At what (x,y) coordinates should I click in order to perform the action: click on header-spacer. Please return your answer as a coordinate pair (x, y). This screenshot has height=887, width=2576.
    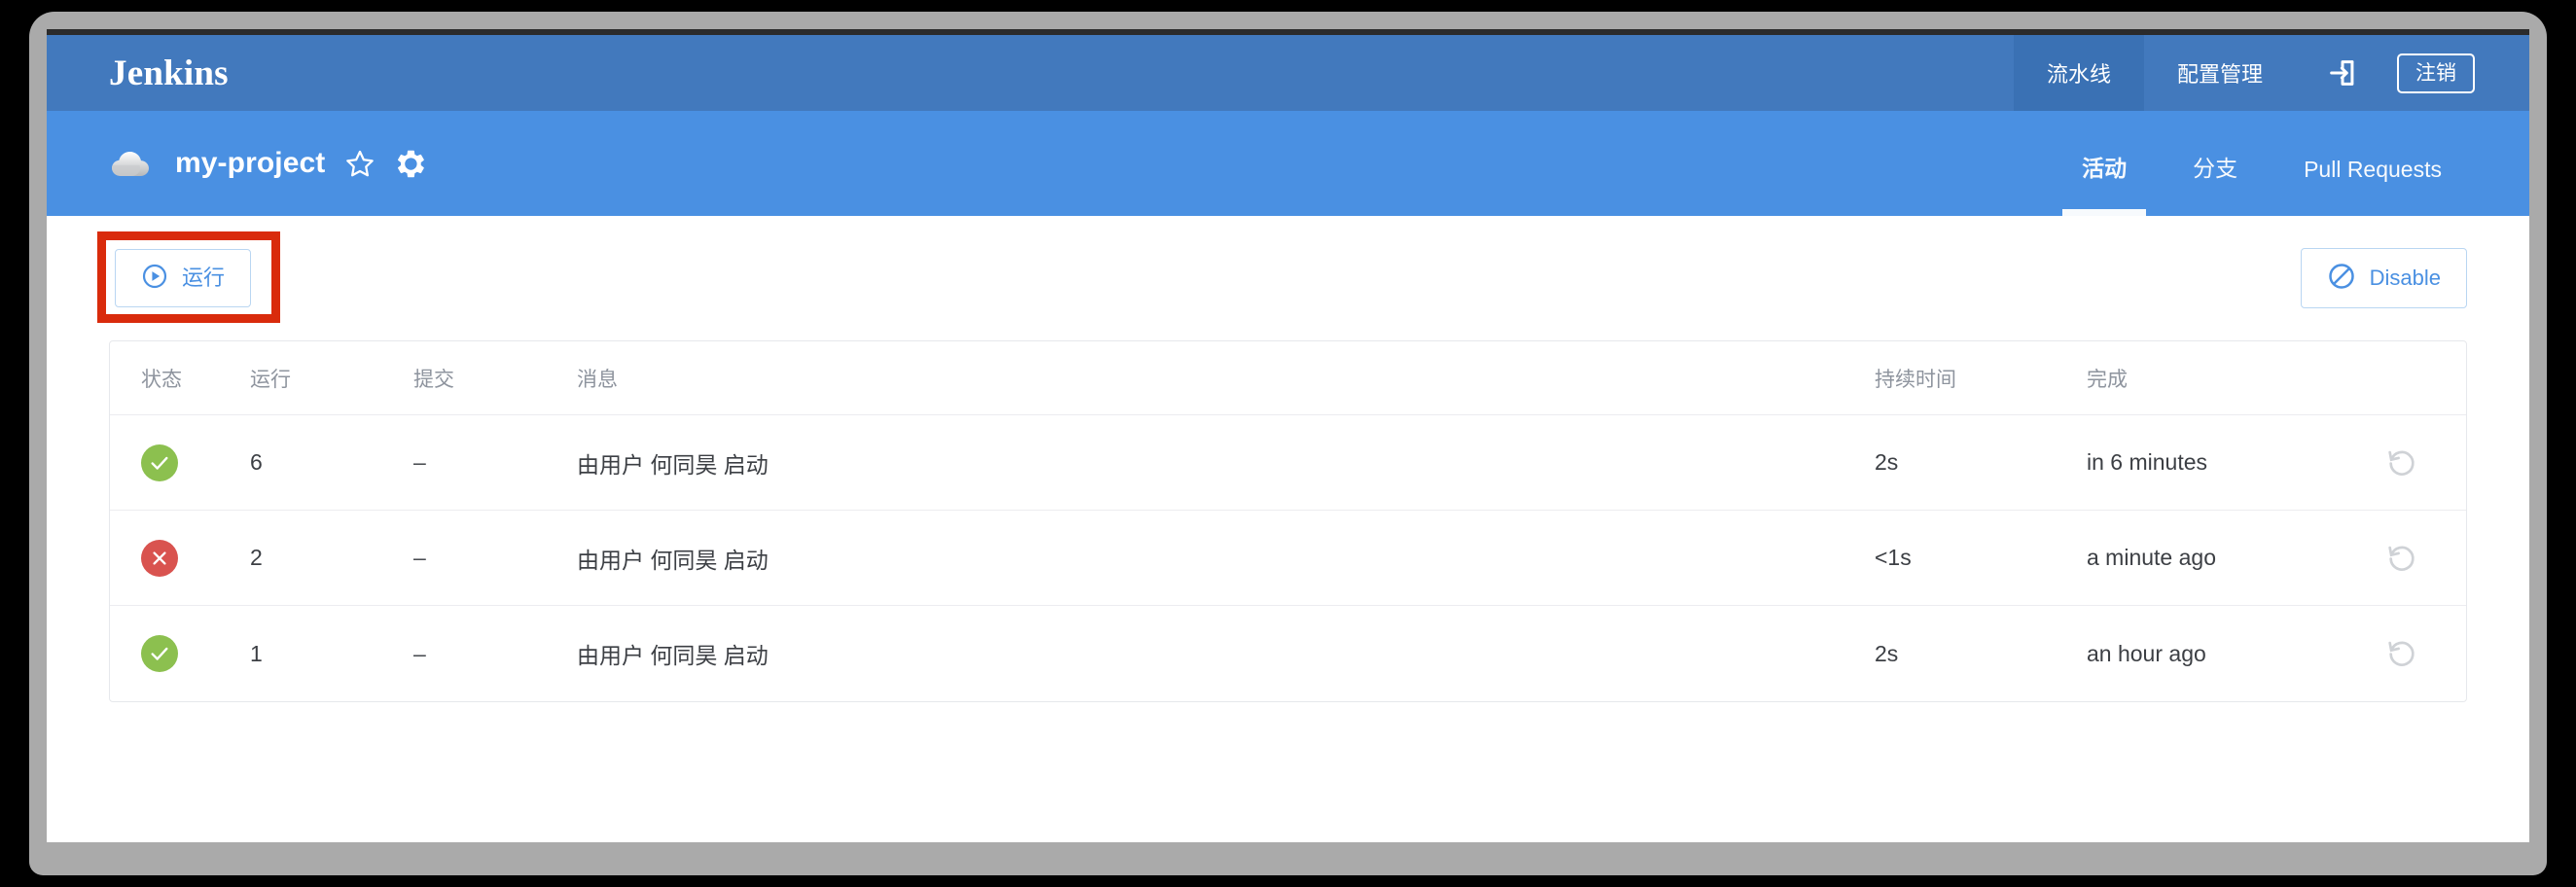
    Looking at the image, I should click on (1121, 73).